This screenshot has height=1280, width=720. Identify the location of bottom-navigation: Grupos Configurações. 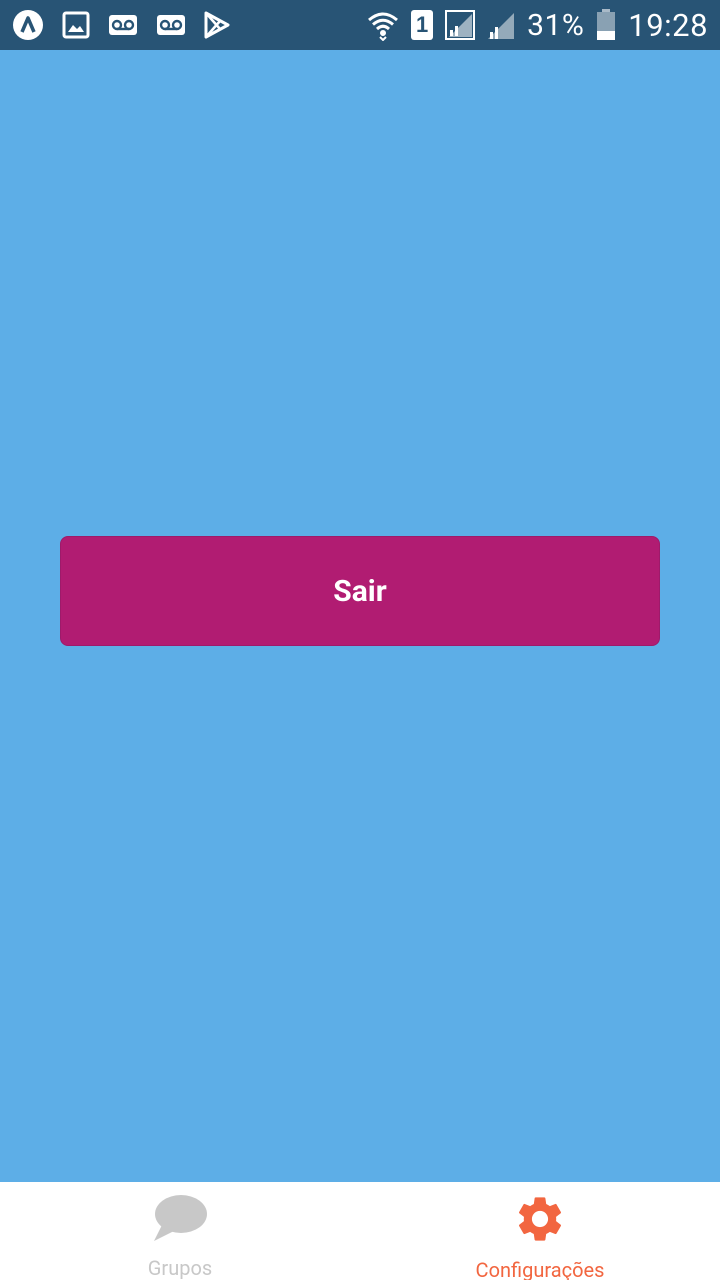
(360, 1231).